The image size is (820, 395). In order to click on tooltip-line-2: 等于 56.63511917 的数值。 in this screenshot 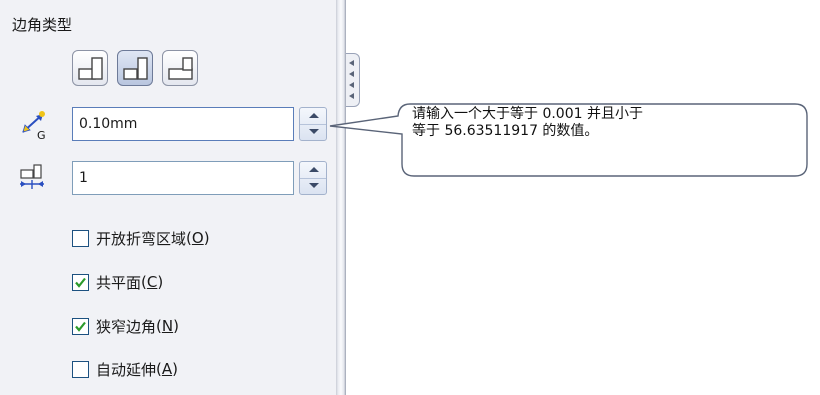, I will do `click(505, 131)`.